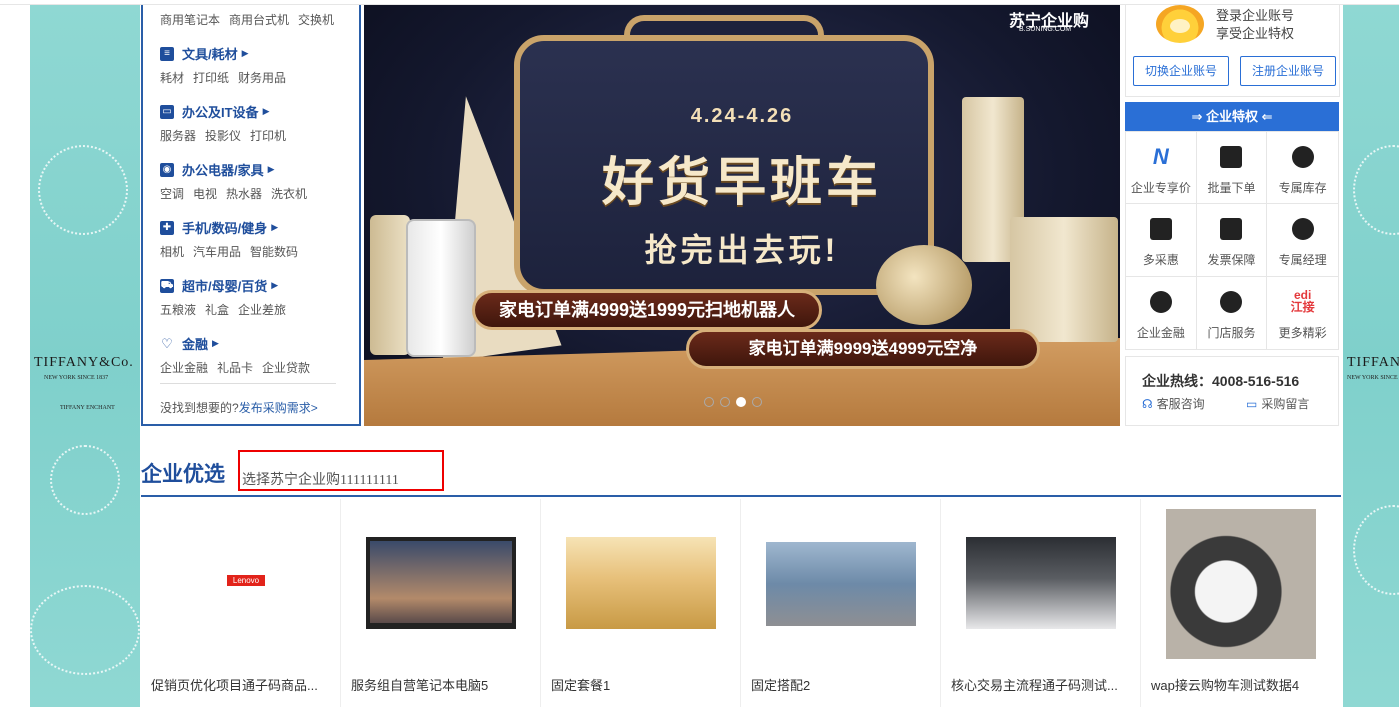 Image resolution: width=1399 pixels, height=707 pixels. I want to click on category-appliances: ◉ 办公电器/家具 ▶, so click(217, 169).